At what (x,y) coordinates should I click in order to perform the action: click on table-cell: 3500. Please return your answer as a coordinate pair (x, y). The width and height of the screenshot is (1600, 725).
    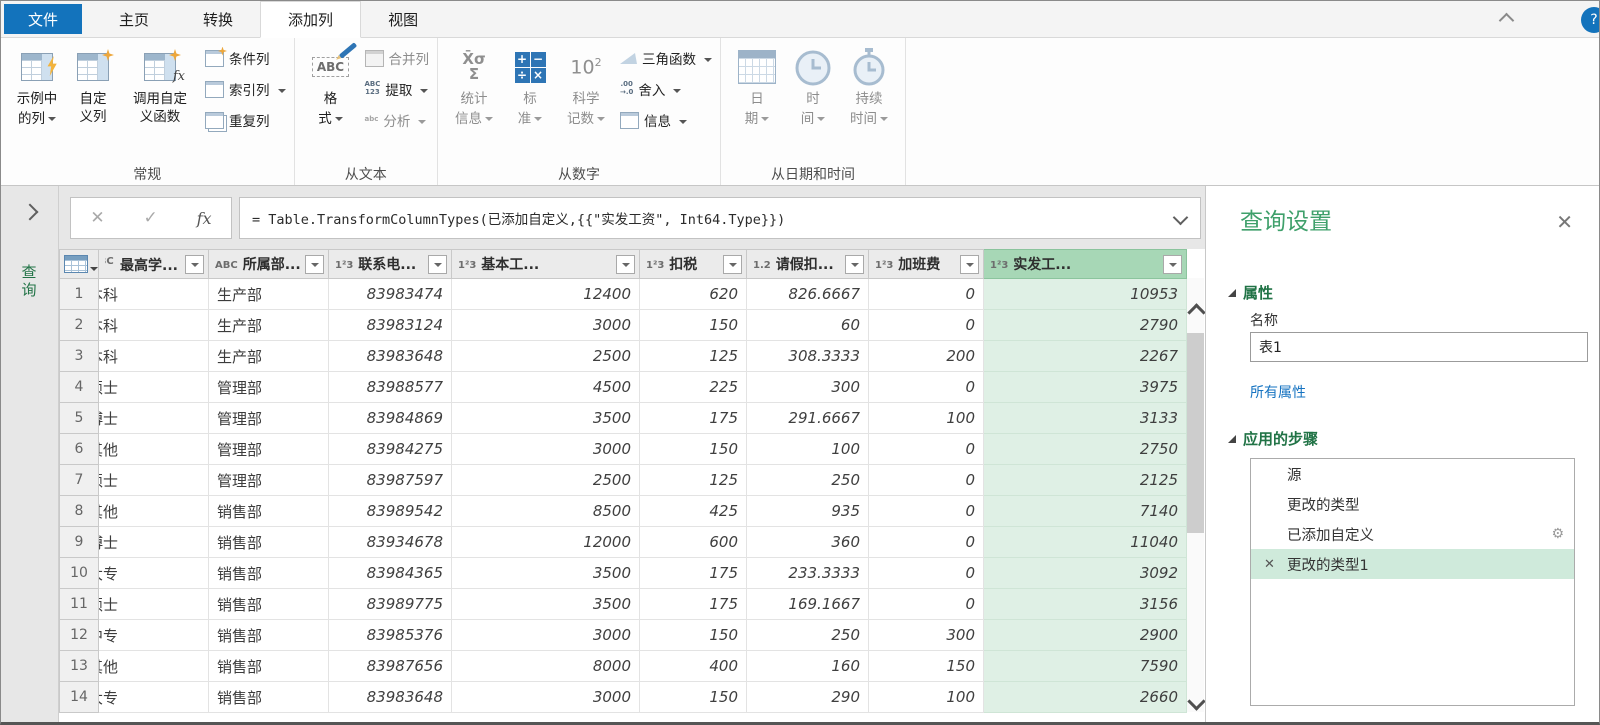
    Looking at the image, I should click on (545, 418).